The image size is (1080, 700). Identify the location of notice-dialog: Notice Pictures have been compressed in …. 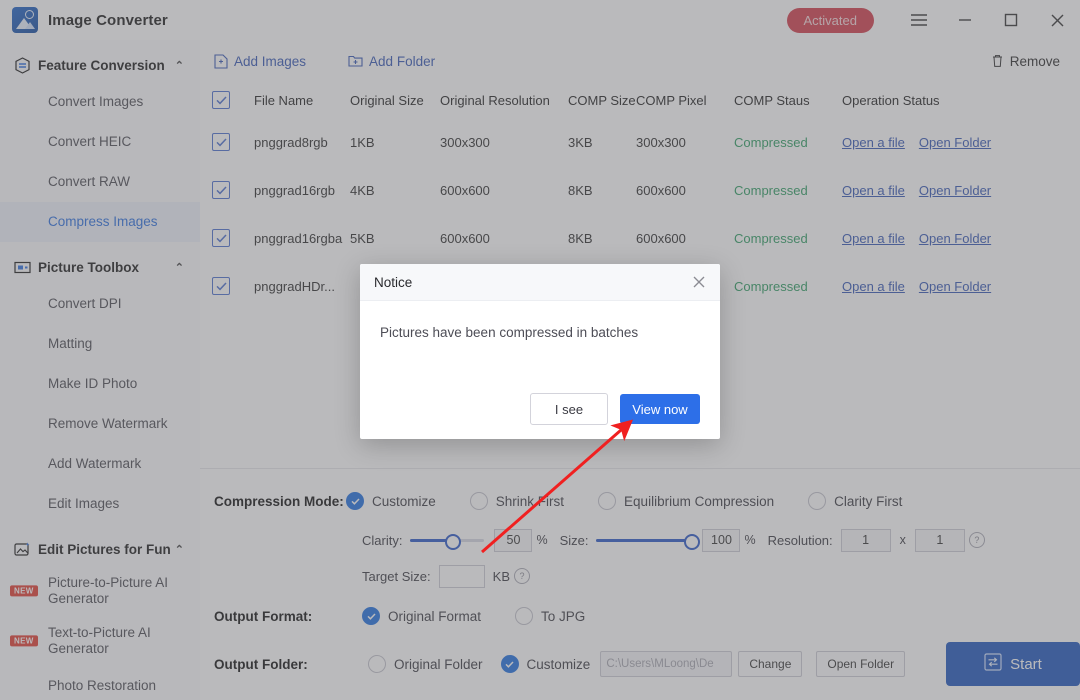
(540, 351).